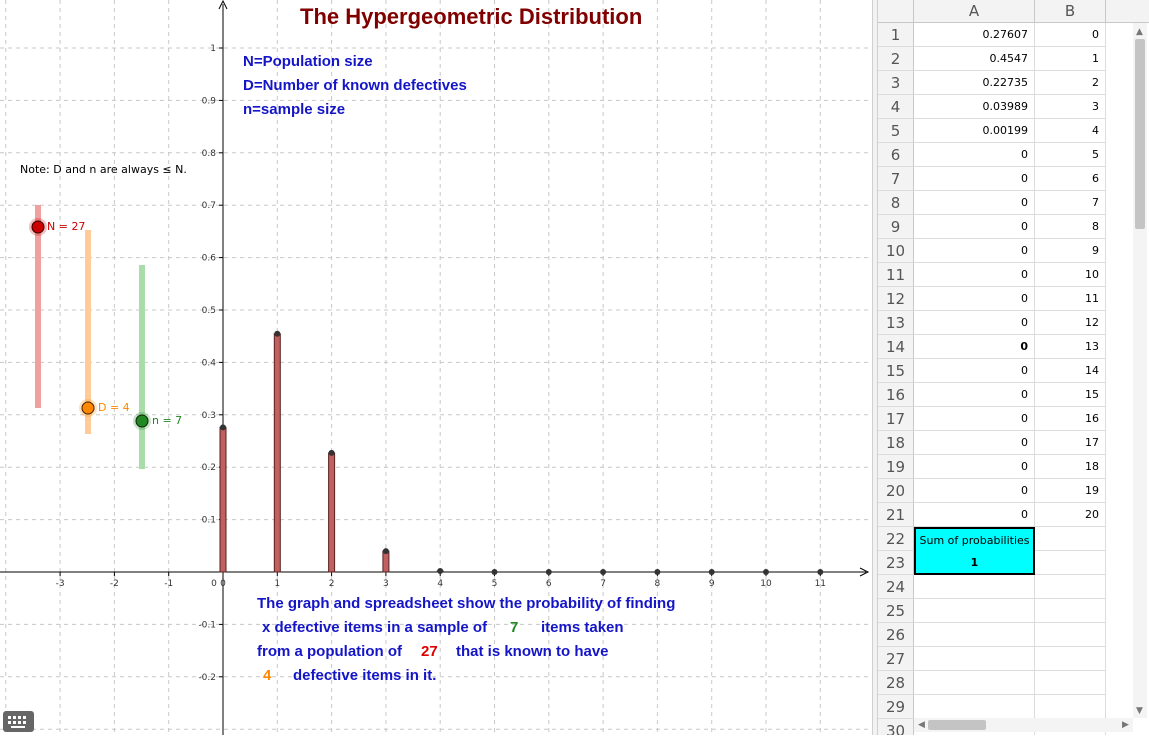 Image resolution: width=1149 pixels, height=736 pixels. What do you see at coordinates (896, 395) in the screenshot?
I see `row-header: 16` at bounding box center [896, 395].